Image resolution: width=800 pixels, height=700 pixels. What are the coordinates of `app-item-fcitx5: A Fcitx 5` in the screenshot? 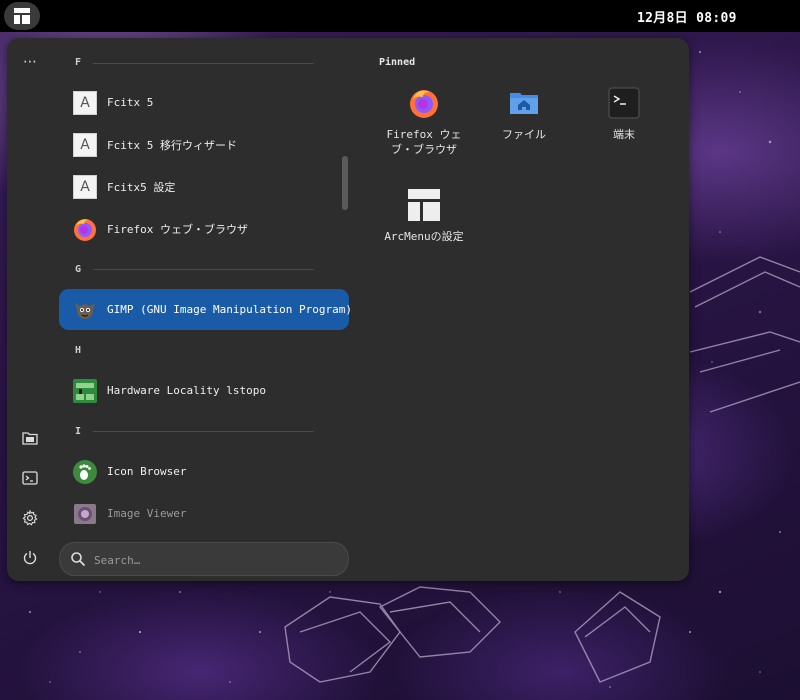 It's located at (204, 102).